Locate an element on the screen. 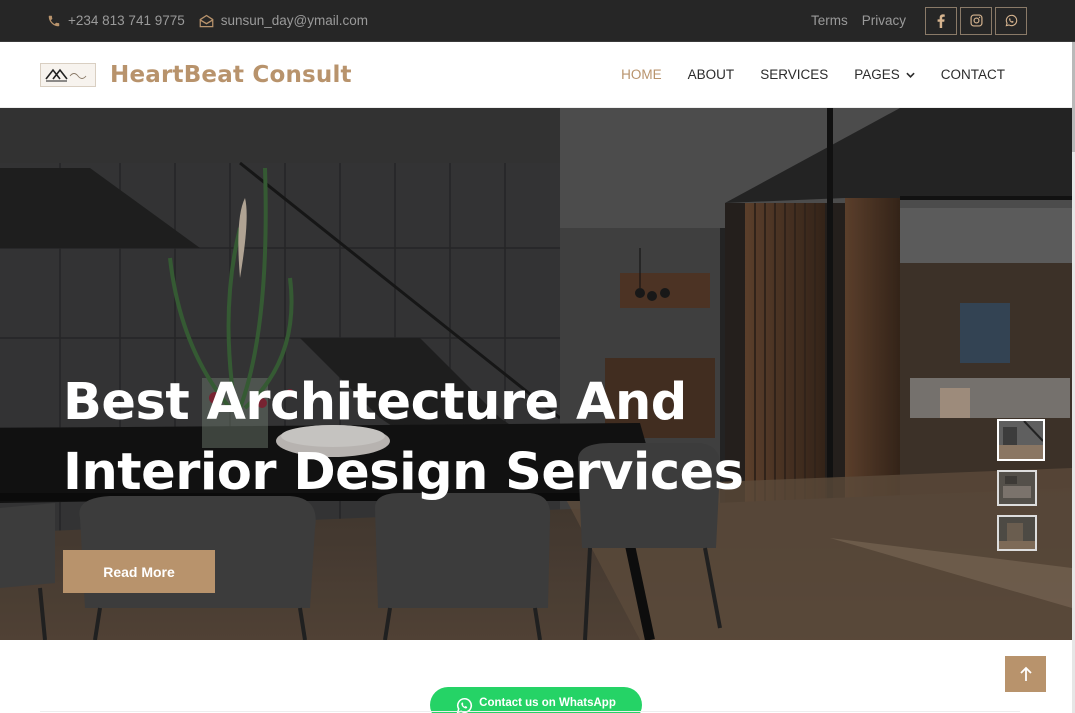 Image resolution: width=1075 pixels, height=713 pixels. logo-mark-icon is located at coordinates (66, 74).